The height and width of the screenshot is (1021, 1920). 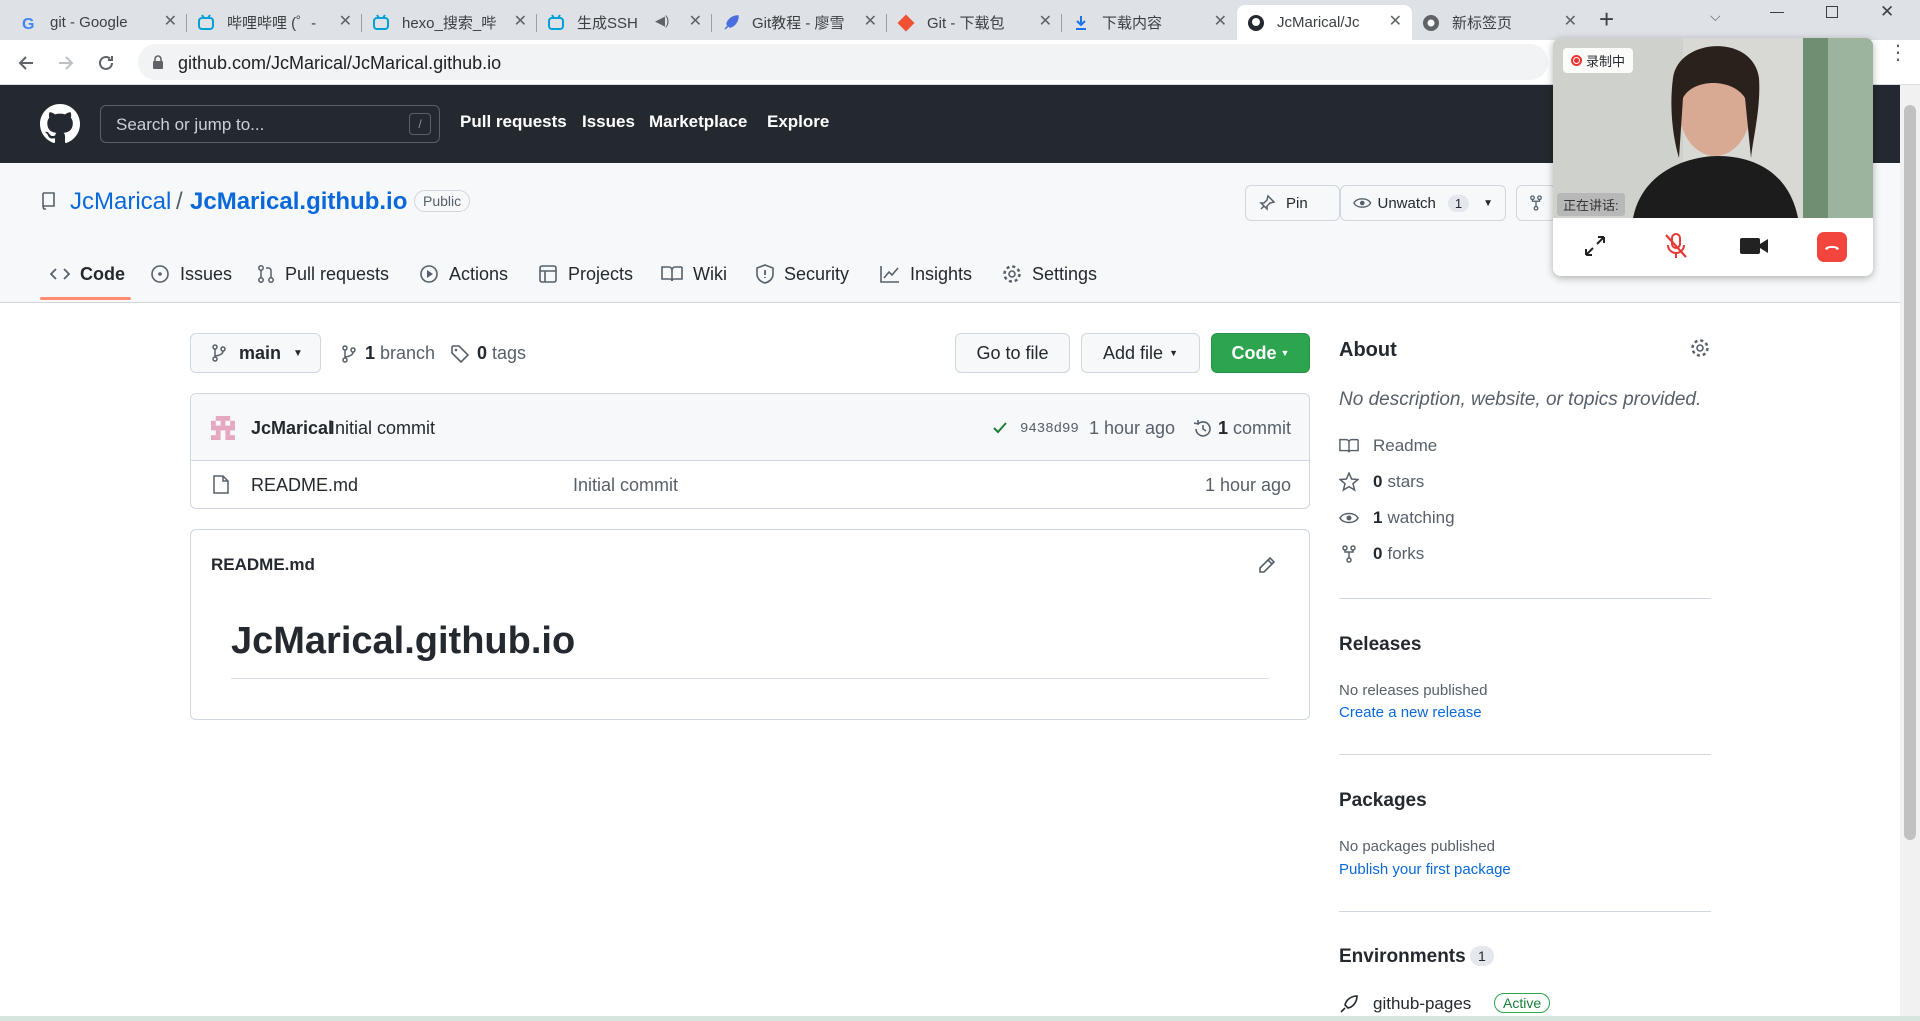 What do you see at coordinates (158, 62) in the screenshot?
I see `lock-icon` at bounding box center [158, 62].